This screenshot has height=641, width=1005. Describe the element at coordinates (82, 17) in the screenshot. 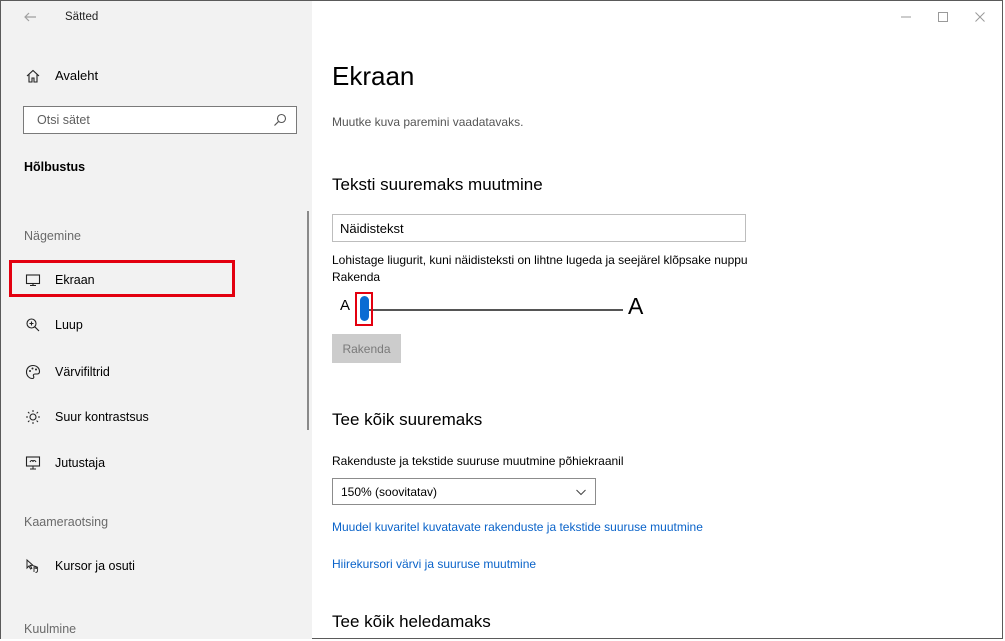

I see `app-title: Sätted` at that location.